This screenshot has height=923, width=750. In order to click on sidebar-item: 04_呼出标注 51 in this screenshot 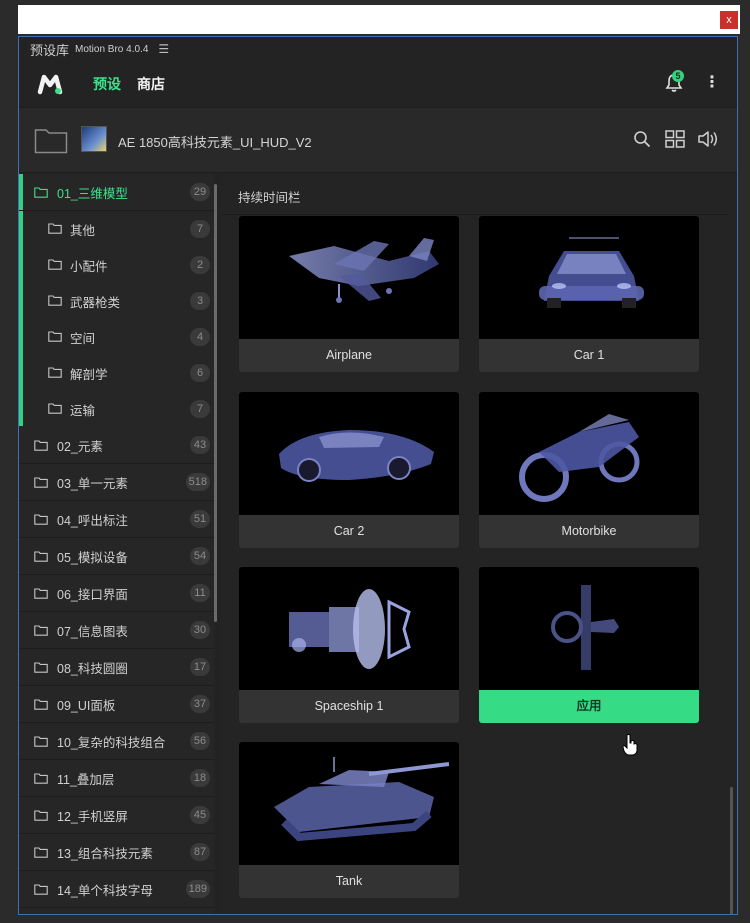, I will do `click(116, 519)`.